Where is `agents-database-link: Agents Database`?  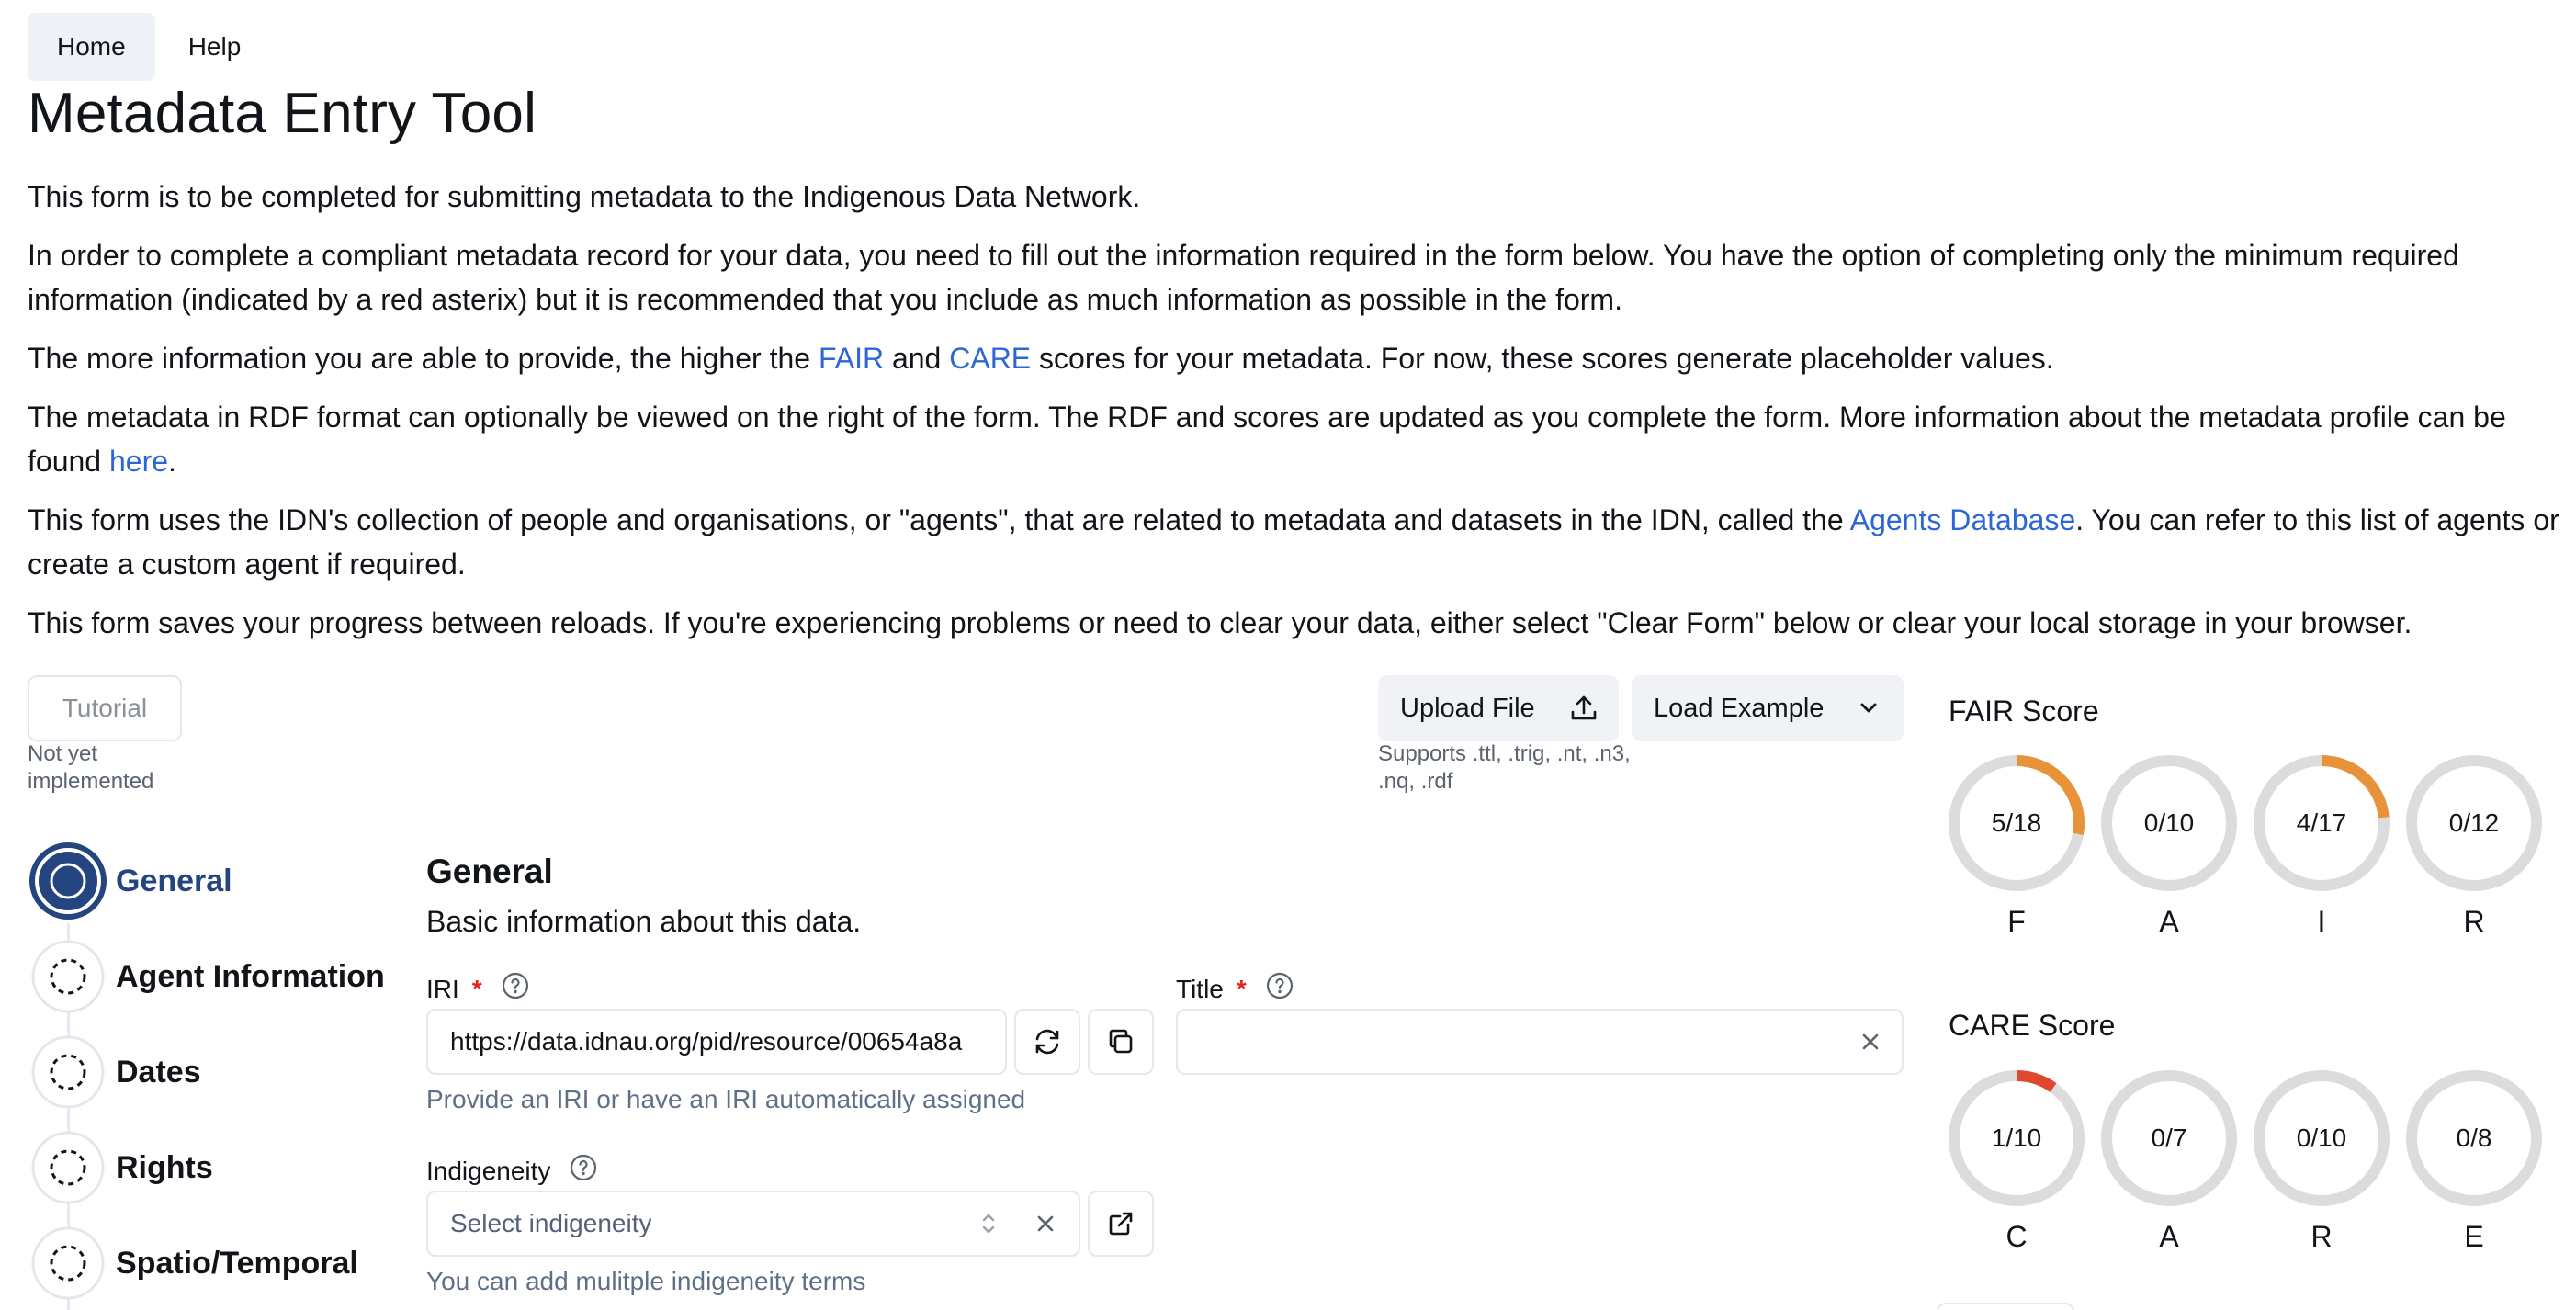
agents-database-link: Agents Database is located at coordinates (1963, 519).